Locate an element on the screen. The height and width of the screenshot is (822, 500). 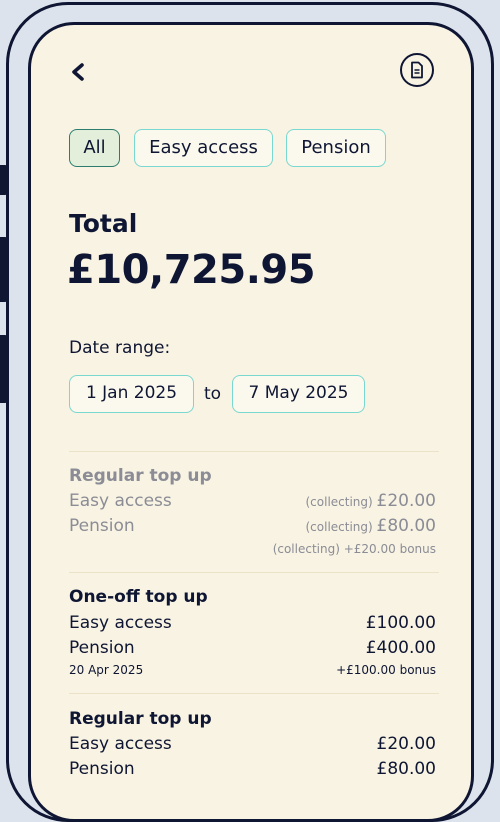
date-range-to-label: to is located at coordinates (213, 394).